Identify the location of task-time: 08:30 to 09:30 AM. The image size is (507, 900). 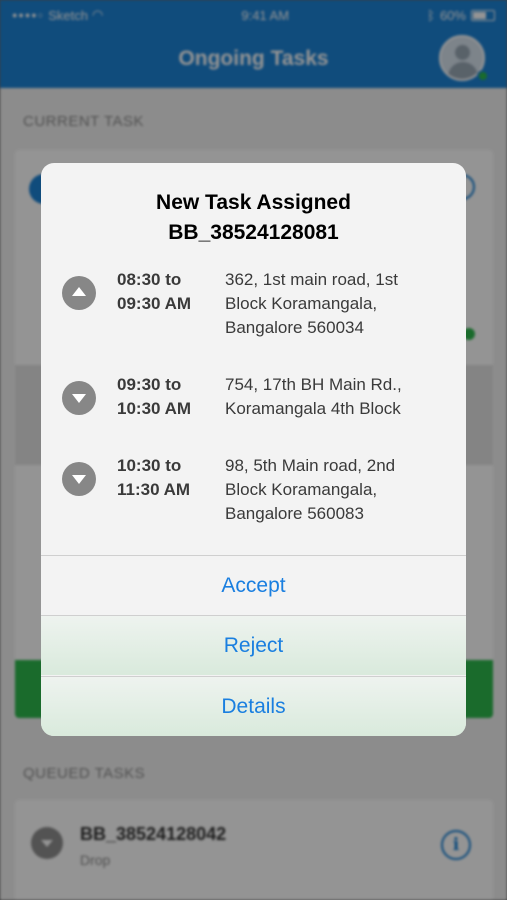
(154, 291).